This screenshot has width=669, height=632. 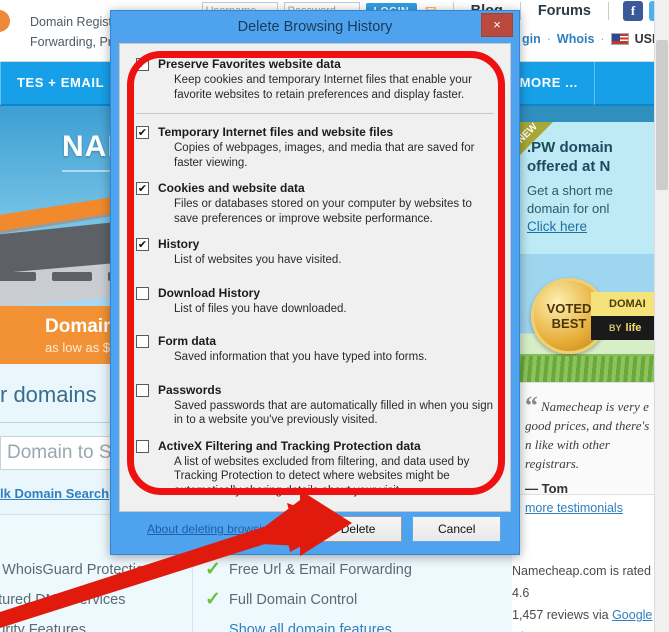 I want to click on feature-item: ✓ Full Domain Control, so click(x=308, y=600).